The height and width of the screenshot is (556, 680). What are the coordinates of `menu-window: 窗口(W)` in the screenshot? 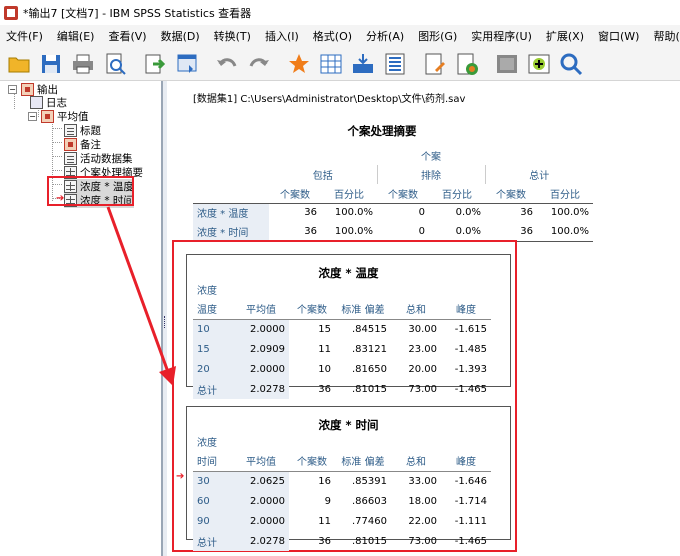 It's located at (618, 36).